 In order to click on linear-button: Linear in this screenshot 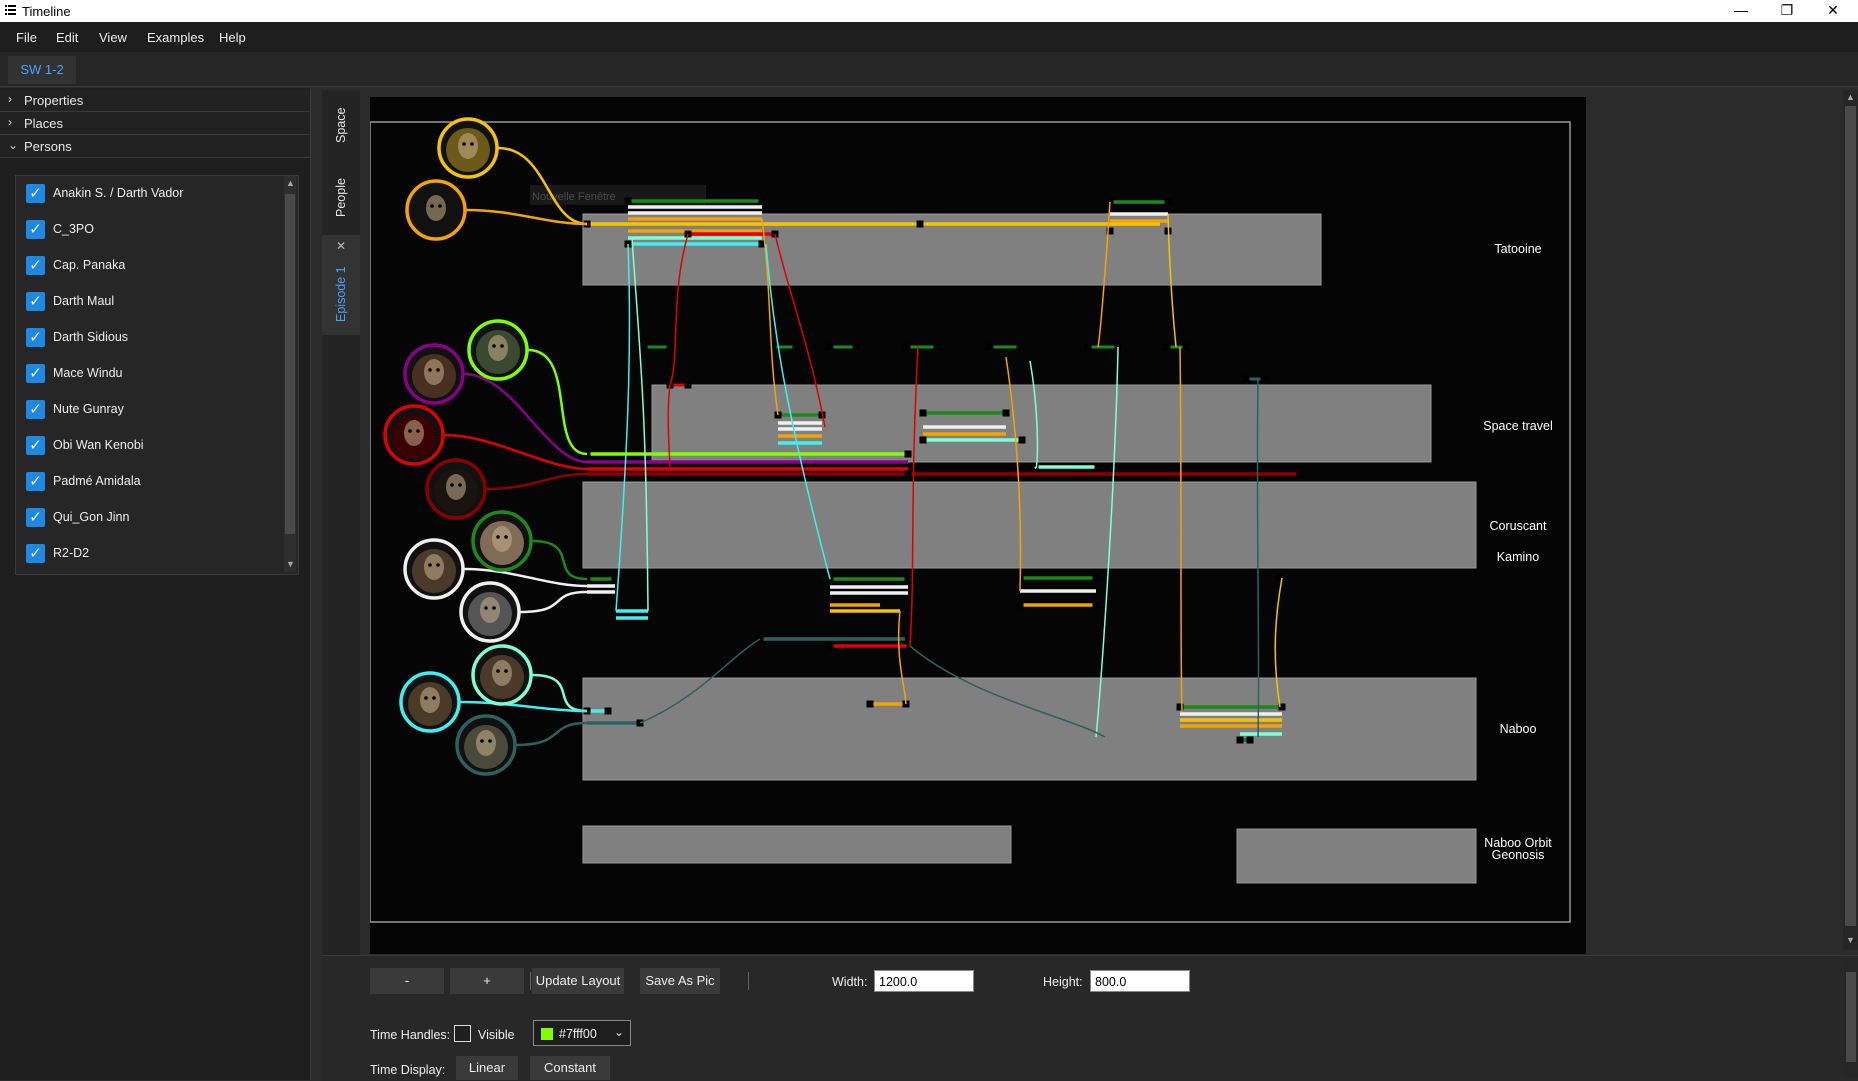, I will do `click(487, 1068)`.